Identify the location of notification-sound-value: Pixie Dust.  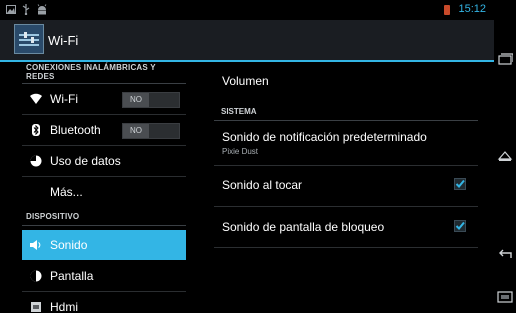
(240, 151).